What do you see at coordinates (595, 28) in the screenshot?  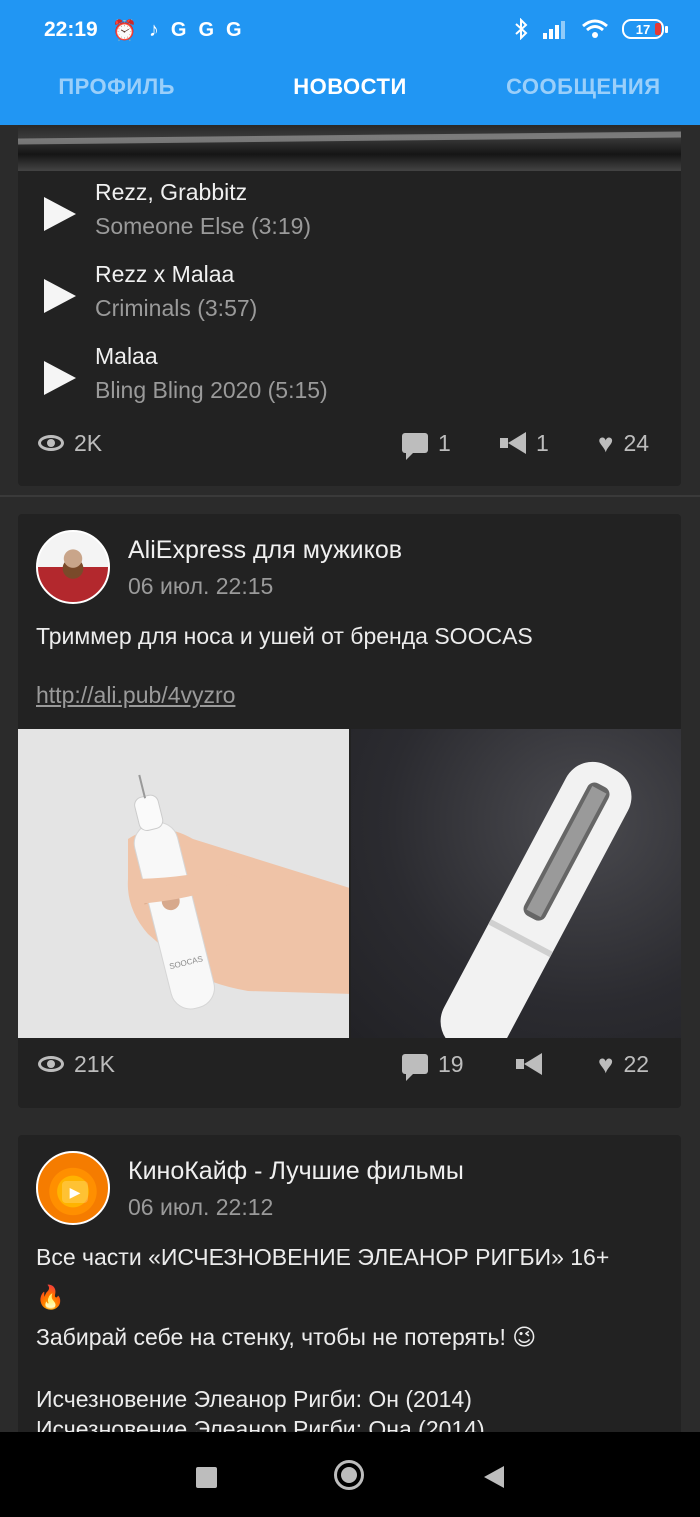 I see `wifi-icon` at bounding box center [595, 28].